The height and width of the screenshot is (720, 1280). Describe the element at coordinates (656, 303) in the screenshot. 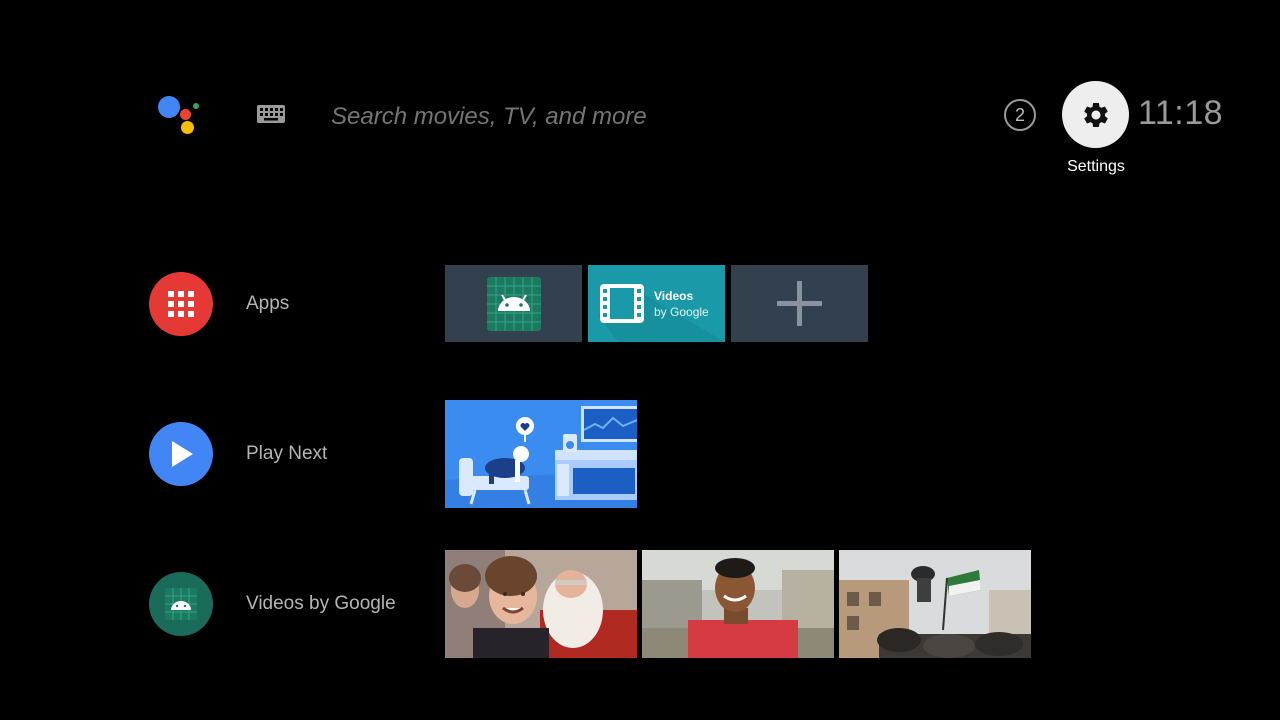

I see `app-tile-videos: Videos by Google` at that location.